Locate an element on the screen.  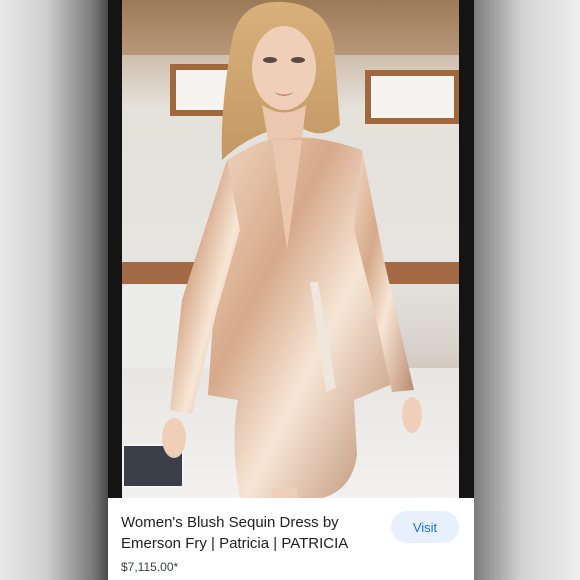
visit-button: Visit is located at coordinates (425, 527).